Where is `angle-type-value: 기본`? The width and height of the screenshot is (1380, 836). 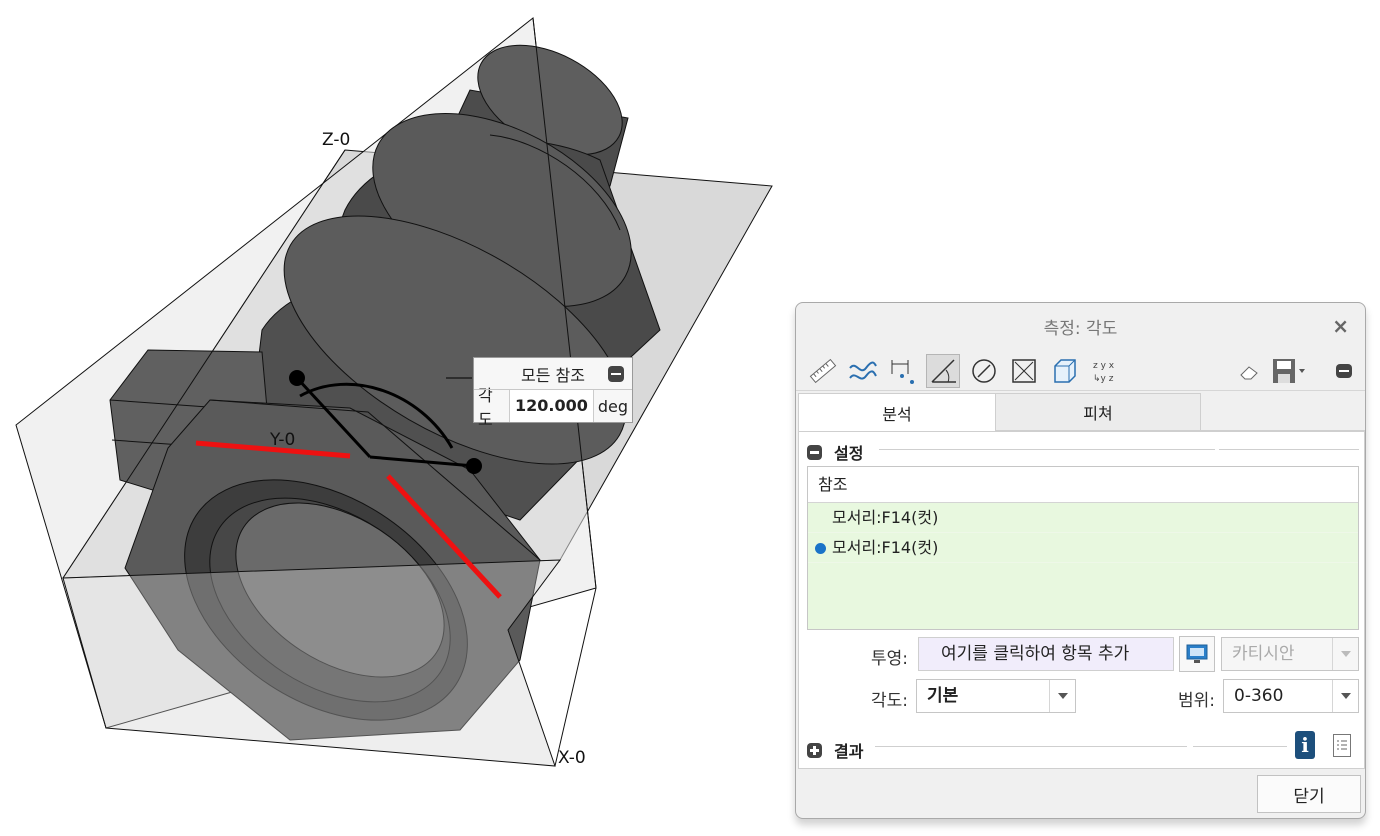 angle-type-value: 기본 is located at coordinates (943, 696).